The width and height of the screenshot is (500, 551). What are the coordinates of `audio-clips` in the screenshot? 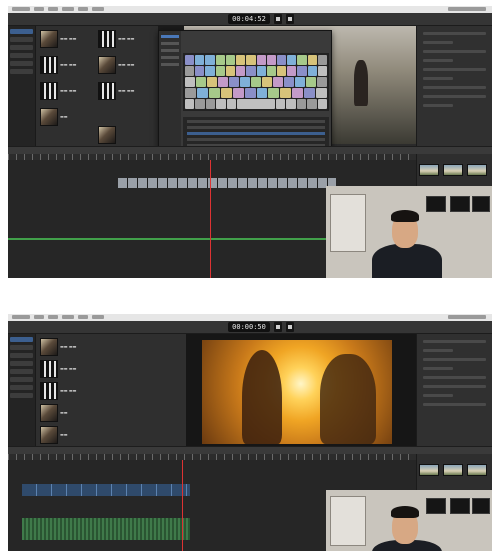 It's located at (106, 529).